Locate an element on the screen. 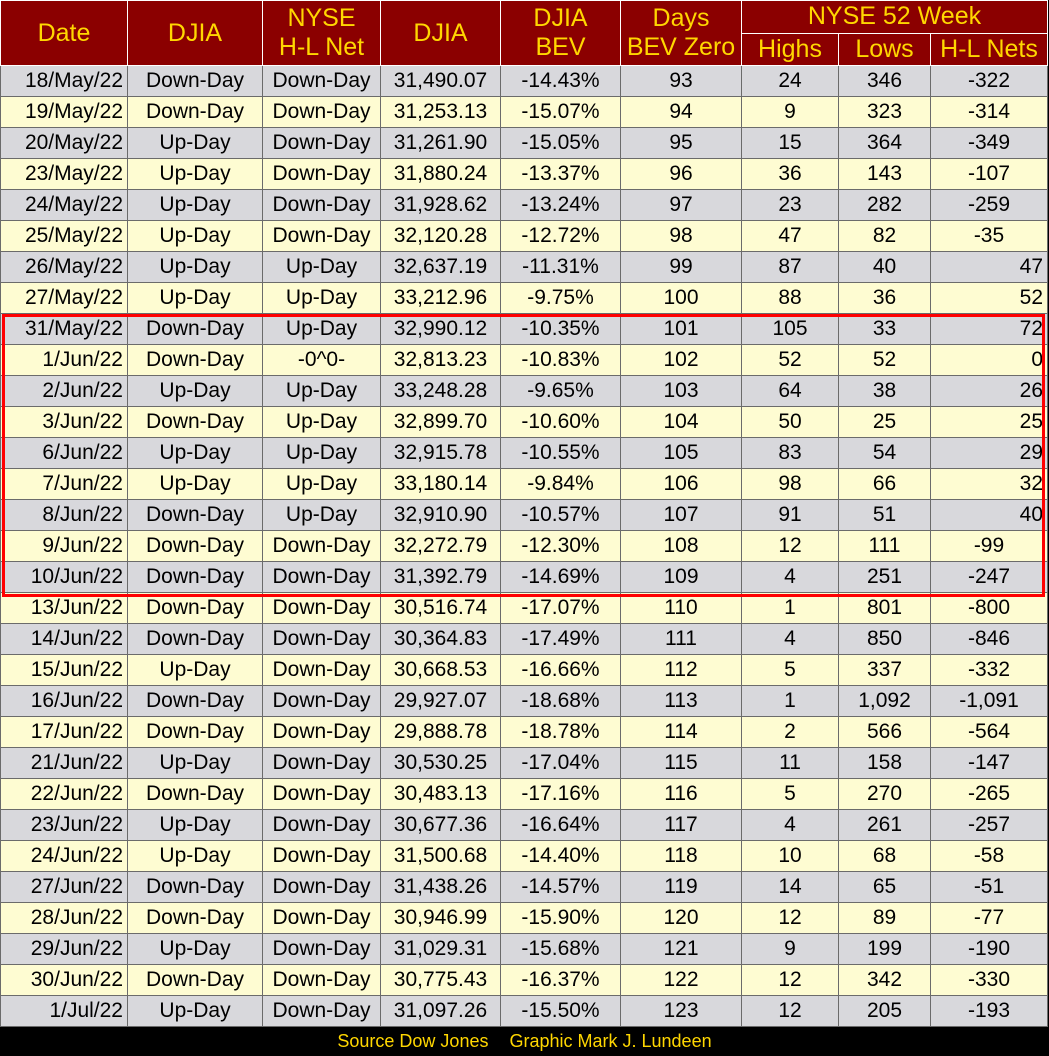 This screenshot has width=1049, height=1056. cell-djia-bev: -18.78% is located at coordinates (560, 732).